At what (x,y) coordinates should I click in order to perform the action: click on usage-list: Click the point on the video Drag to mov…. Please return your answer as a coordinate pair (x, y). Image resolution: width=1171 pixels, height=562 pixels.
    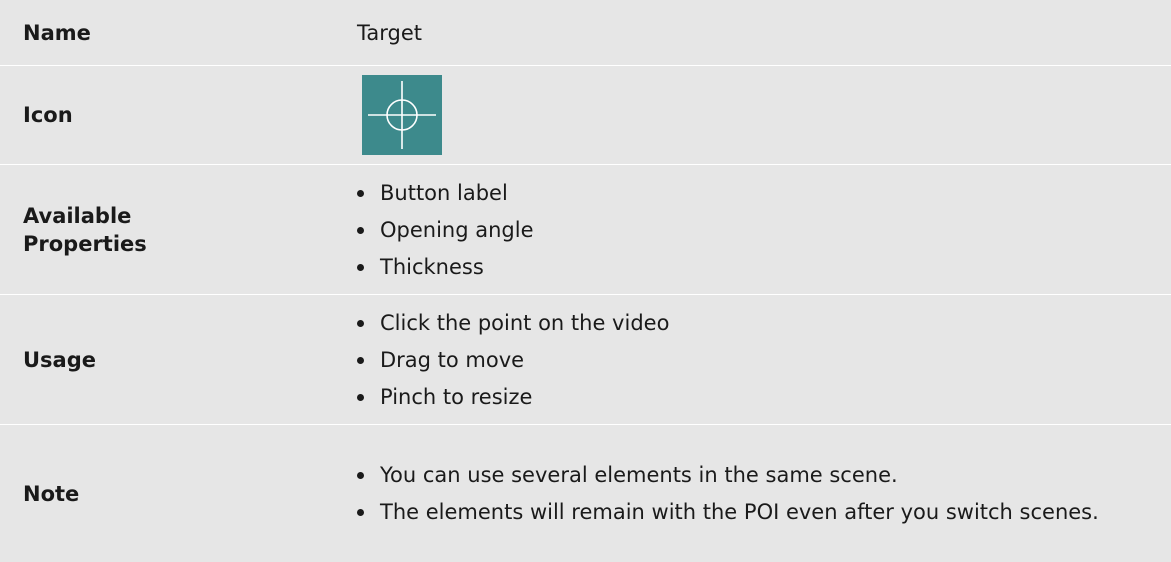
    Looking at the image, I should click on (762, 360).